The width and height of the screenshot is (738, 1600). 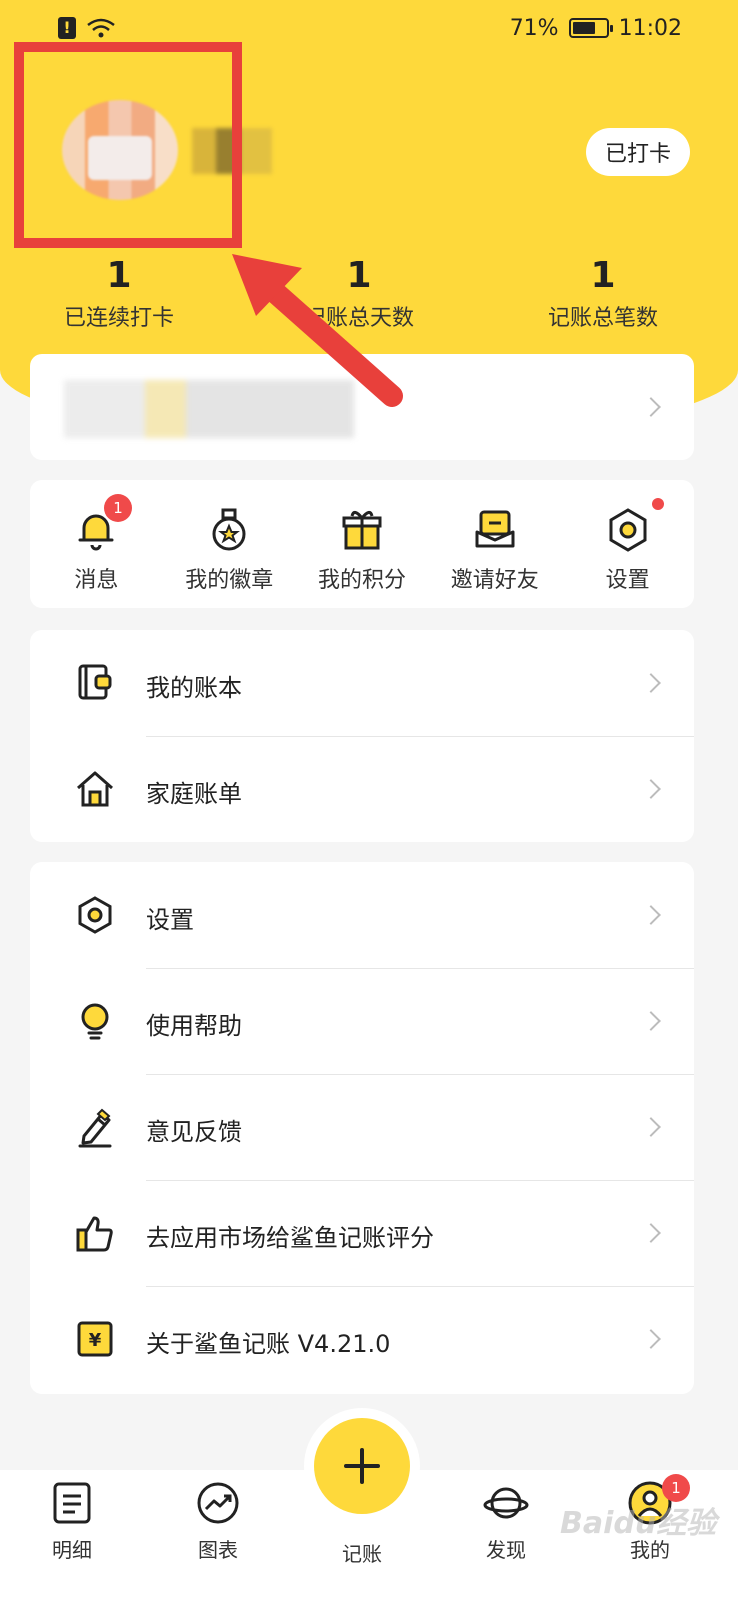 I want to click on tab-discover: 发现, so click(x=506, y=1521).